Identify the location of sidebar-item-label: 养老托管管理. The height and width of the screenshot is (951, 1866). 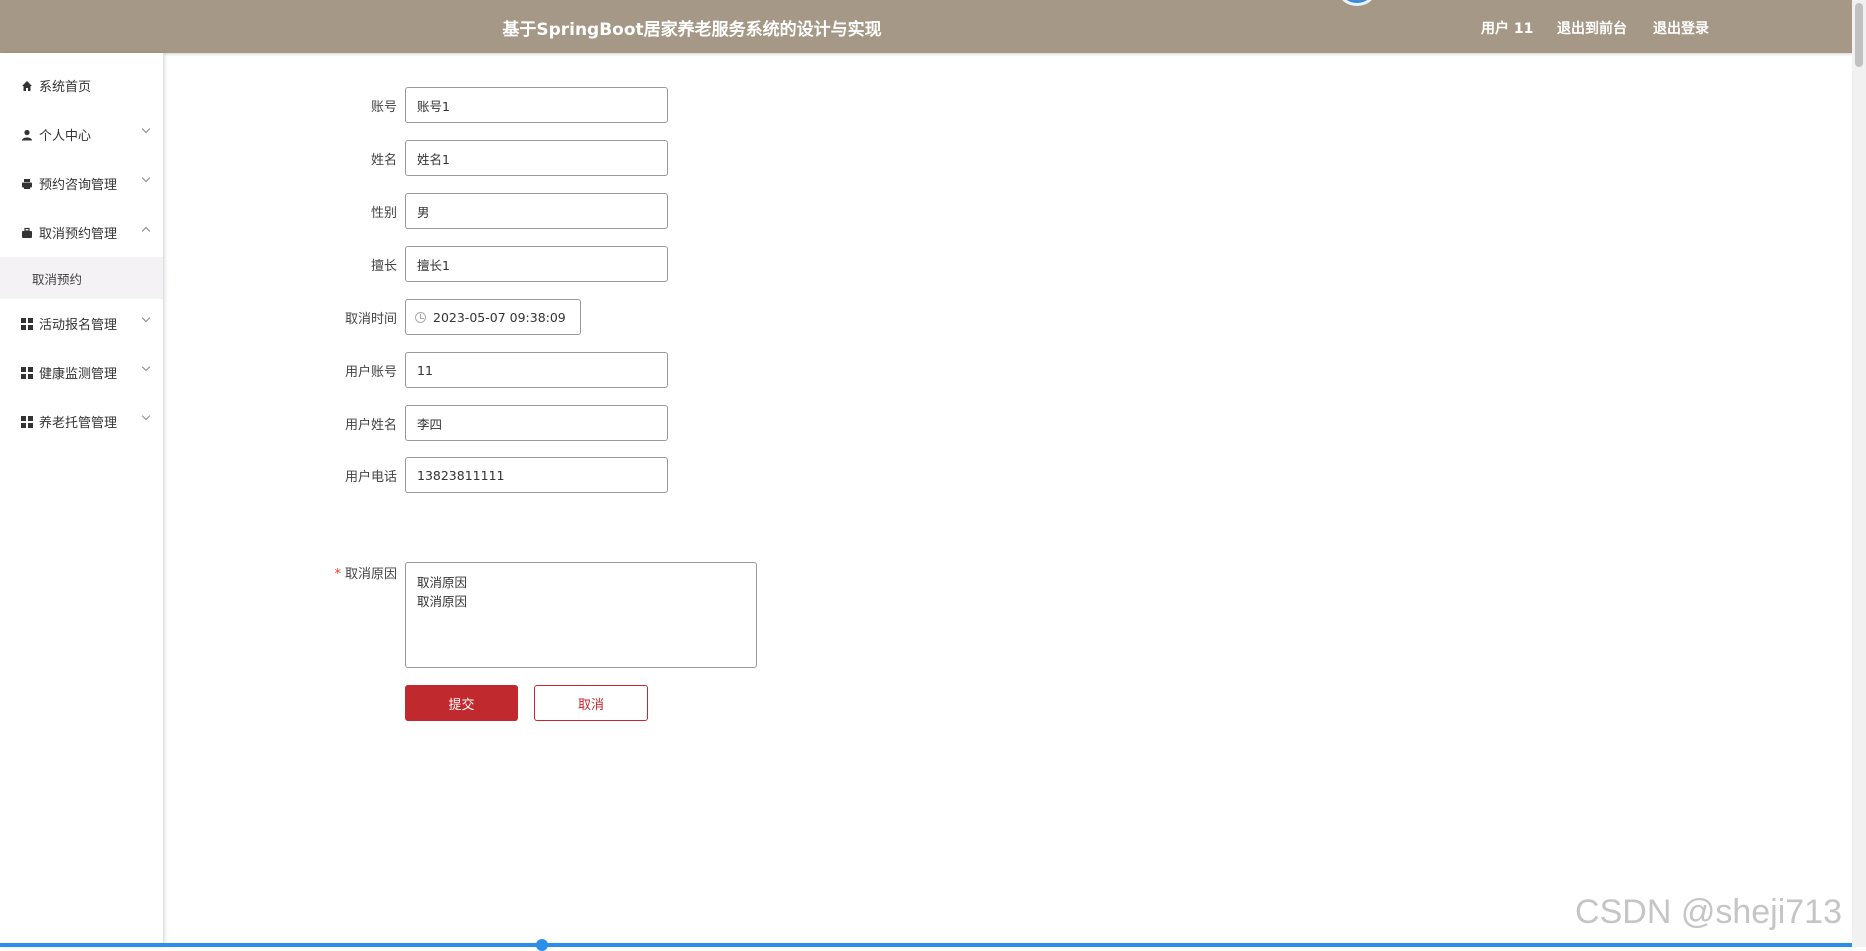
(78, 423).